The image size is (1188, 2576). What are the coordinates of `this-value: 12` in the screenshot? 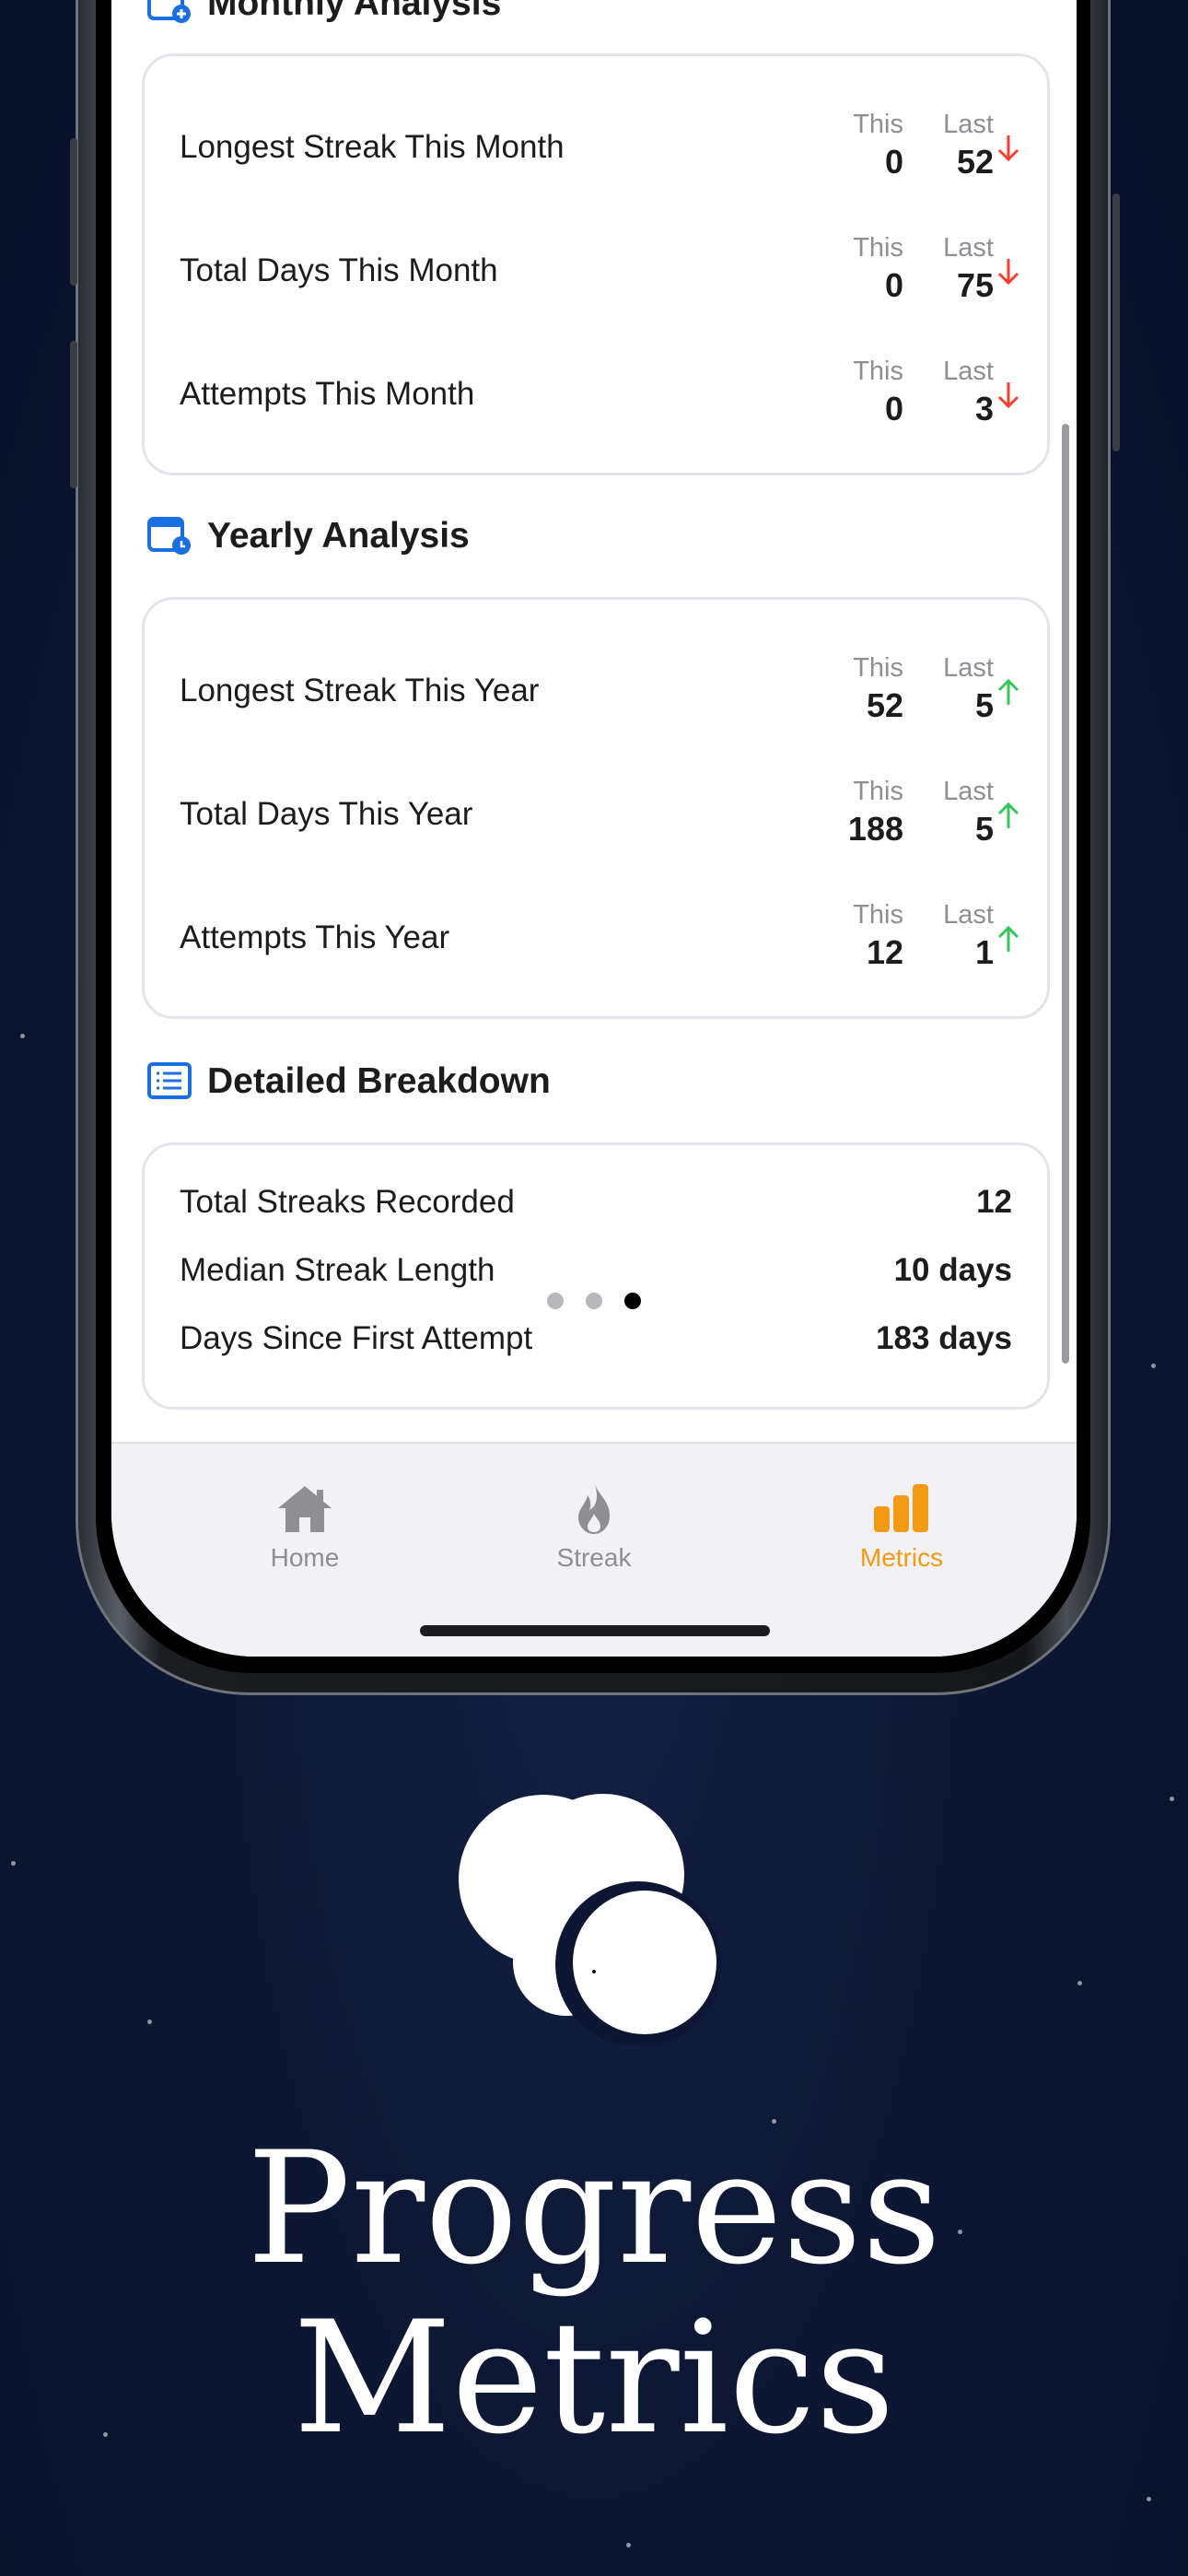 It's located at (884, 952).